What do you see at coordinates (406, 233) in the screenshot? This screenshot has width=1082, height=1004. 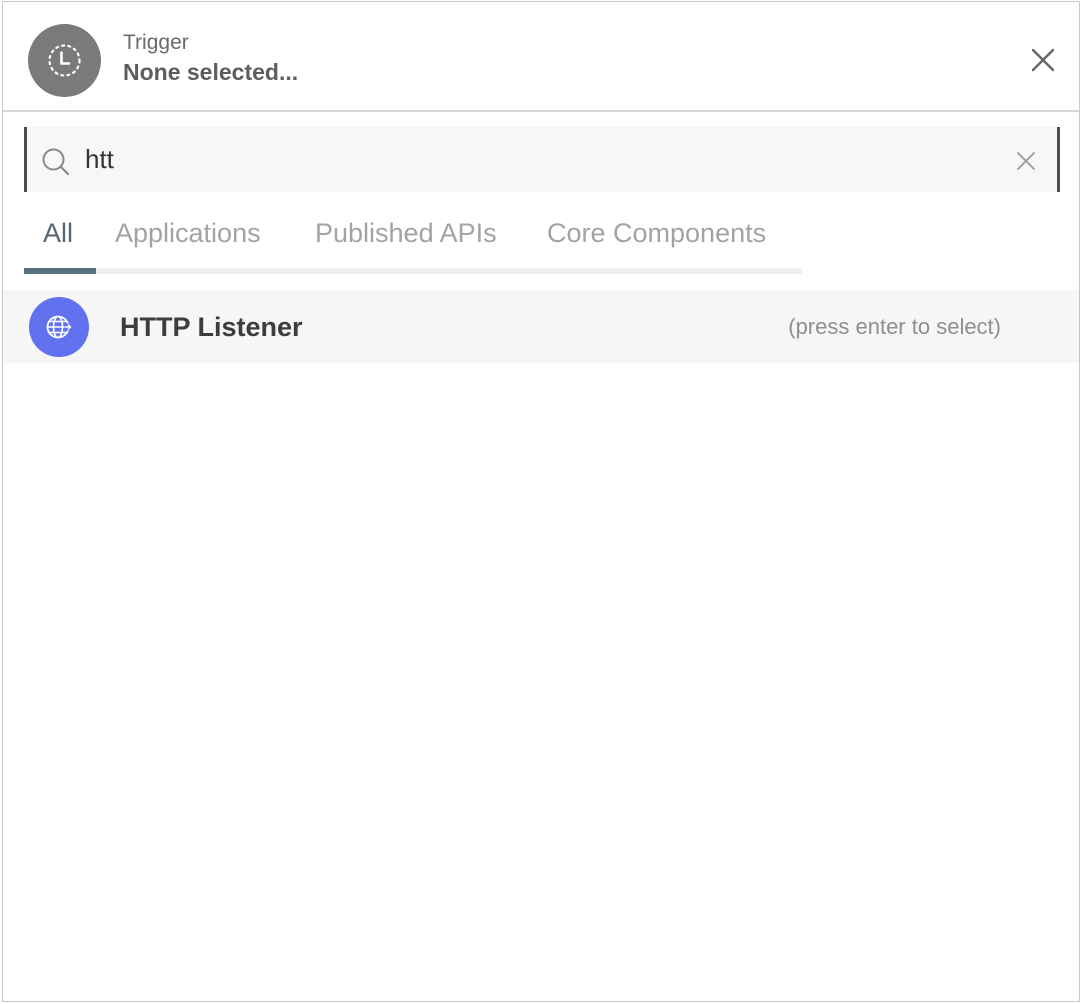 I see `tab-published-apis: Published APIs` at bounding box center [406, 233].